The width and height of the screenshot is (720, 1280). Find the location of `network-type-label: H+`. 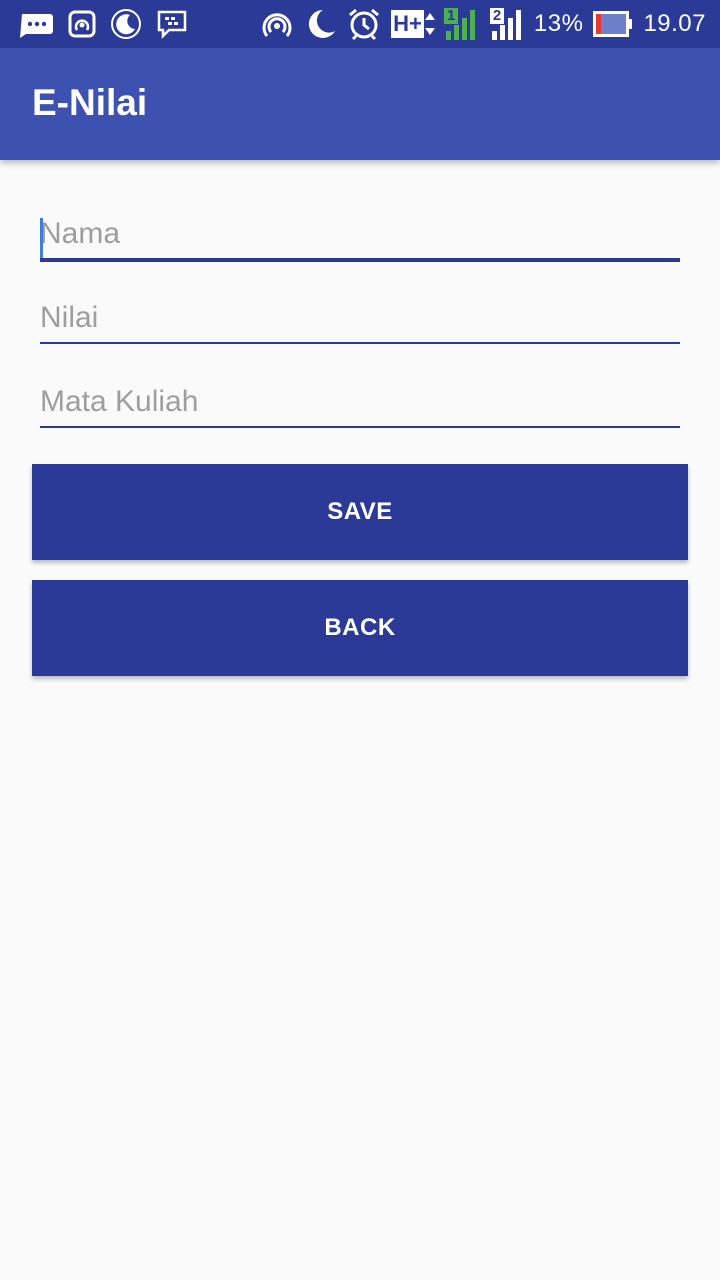

network-type-label: H+ is located at coordinates (407, 24).